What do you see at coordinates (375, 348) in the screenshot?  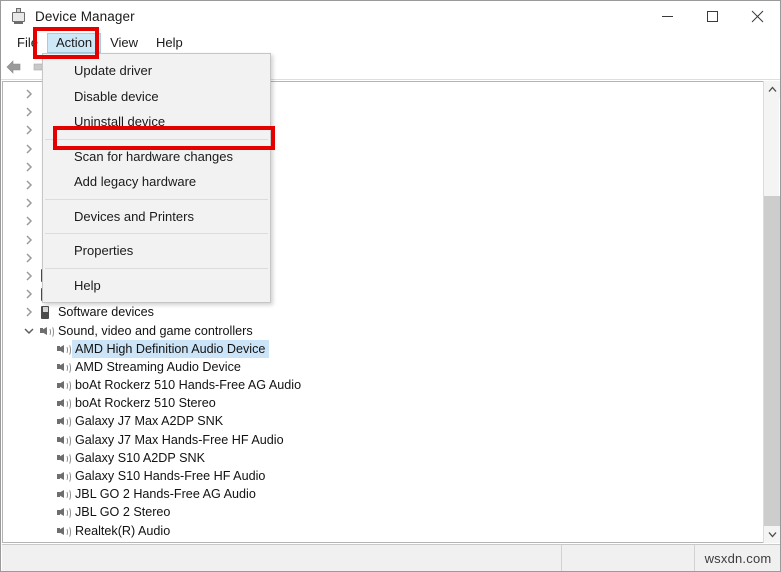 I see `tree-row-amd-high-definition-audio-device: AMD High Definition Audio Device` at bounding box center [375, 348].